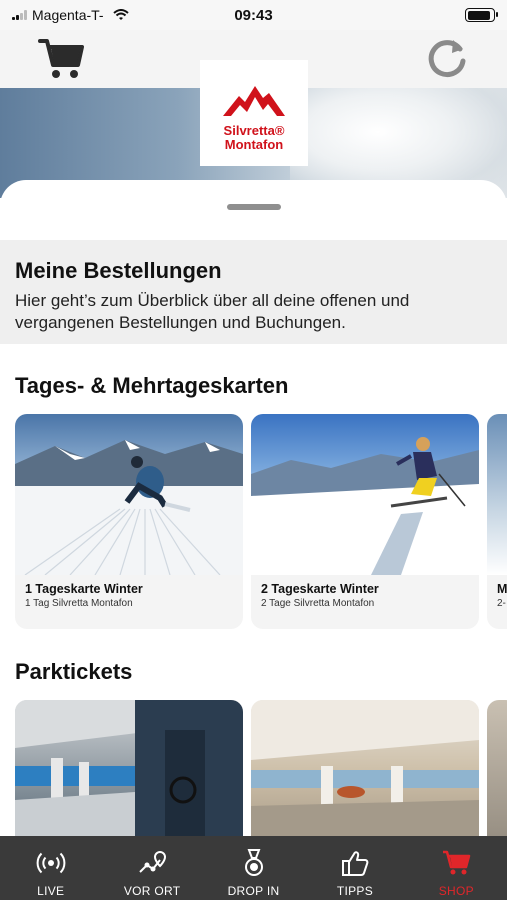 Image resolution: width=507 pixels, height=900 pixels. I want to click on bottom-tab-bar: LIVE VOR ORT DROP IN TIPPS SHOP, so click(253, 868).